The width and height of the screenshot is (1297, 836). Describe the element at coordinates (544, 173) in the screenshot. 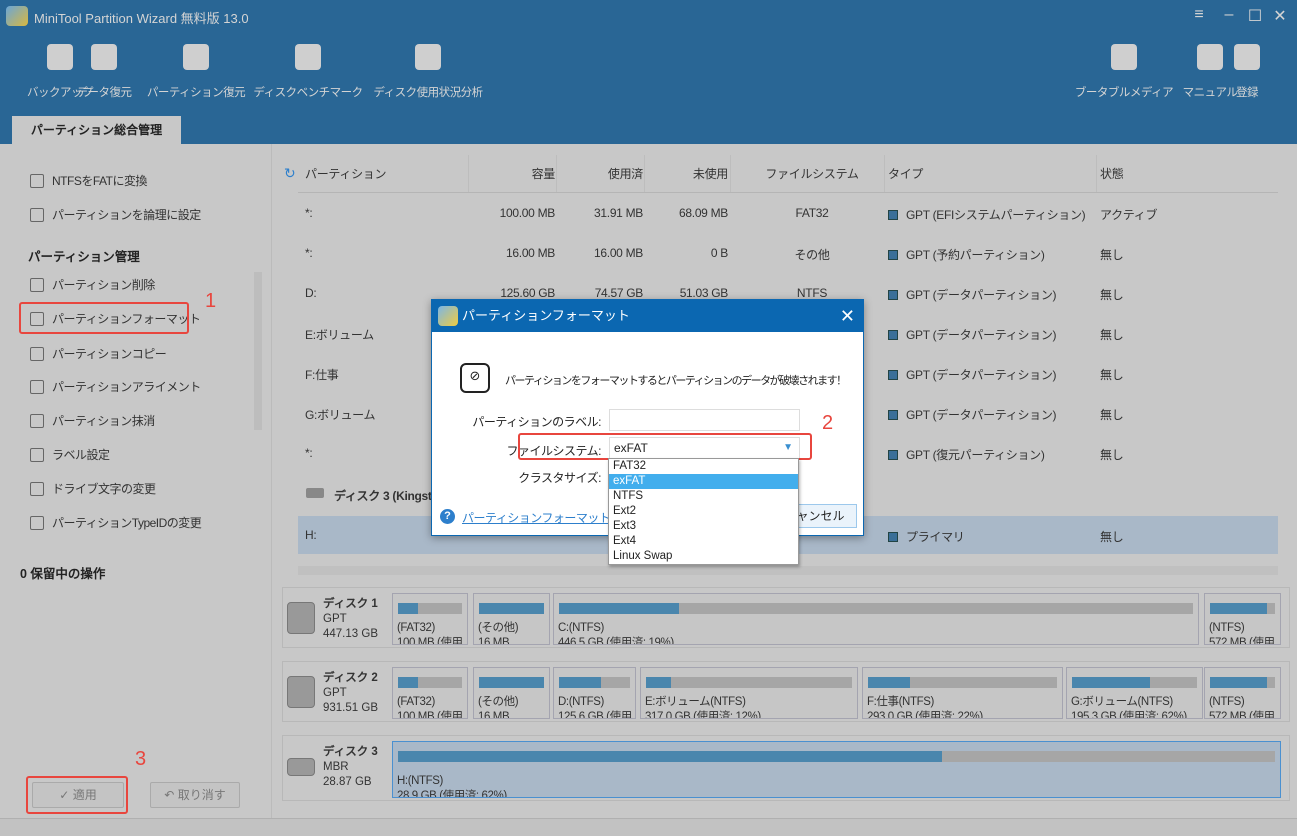

I see `column-header: 容量` at that location.